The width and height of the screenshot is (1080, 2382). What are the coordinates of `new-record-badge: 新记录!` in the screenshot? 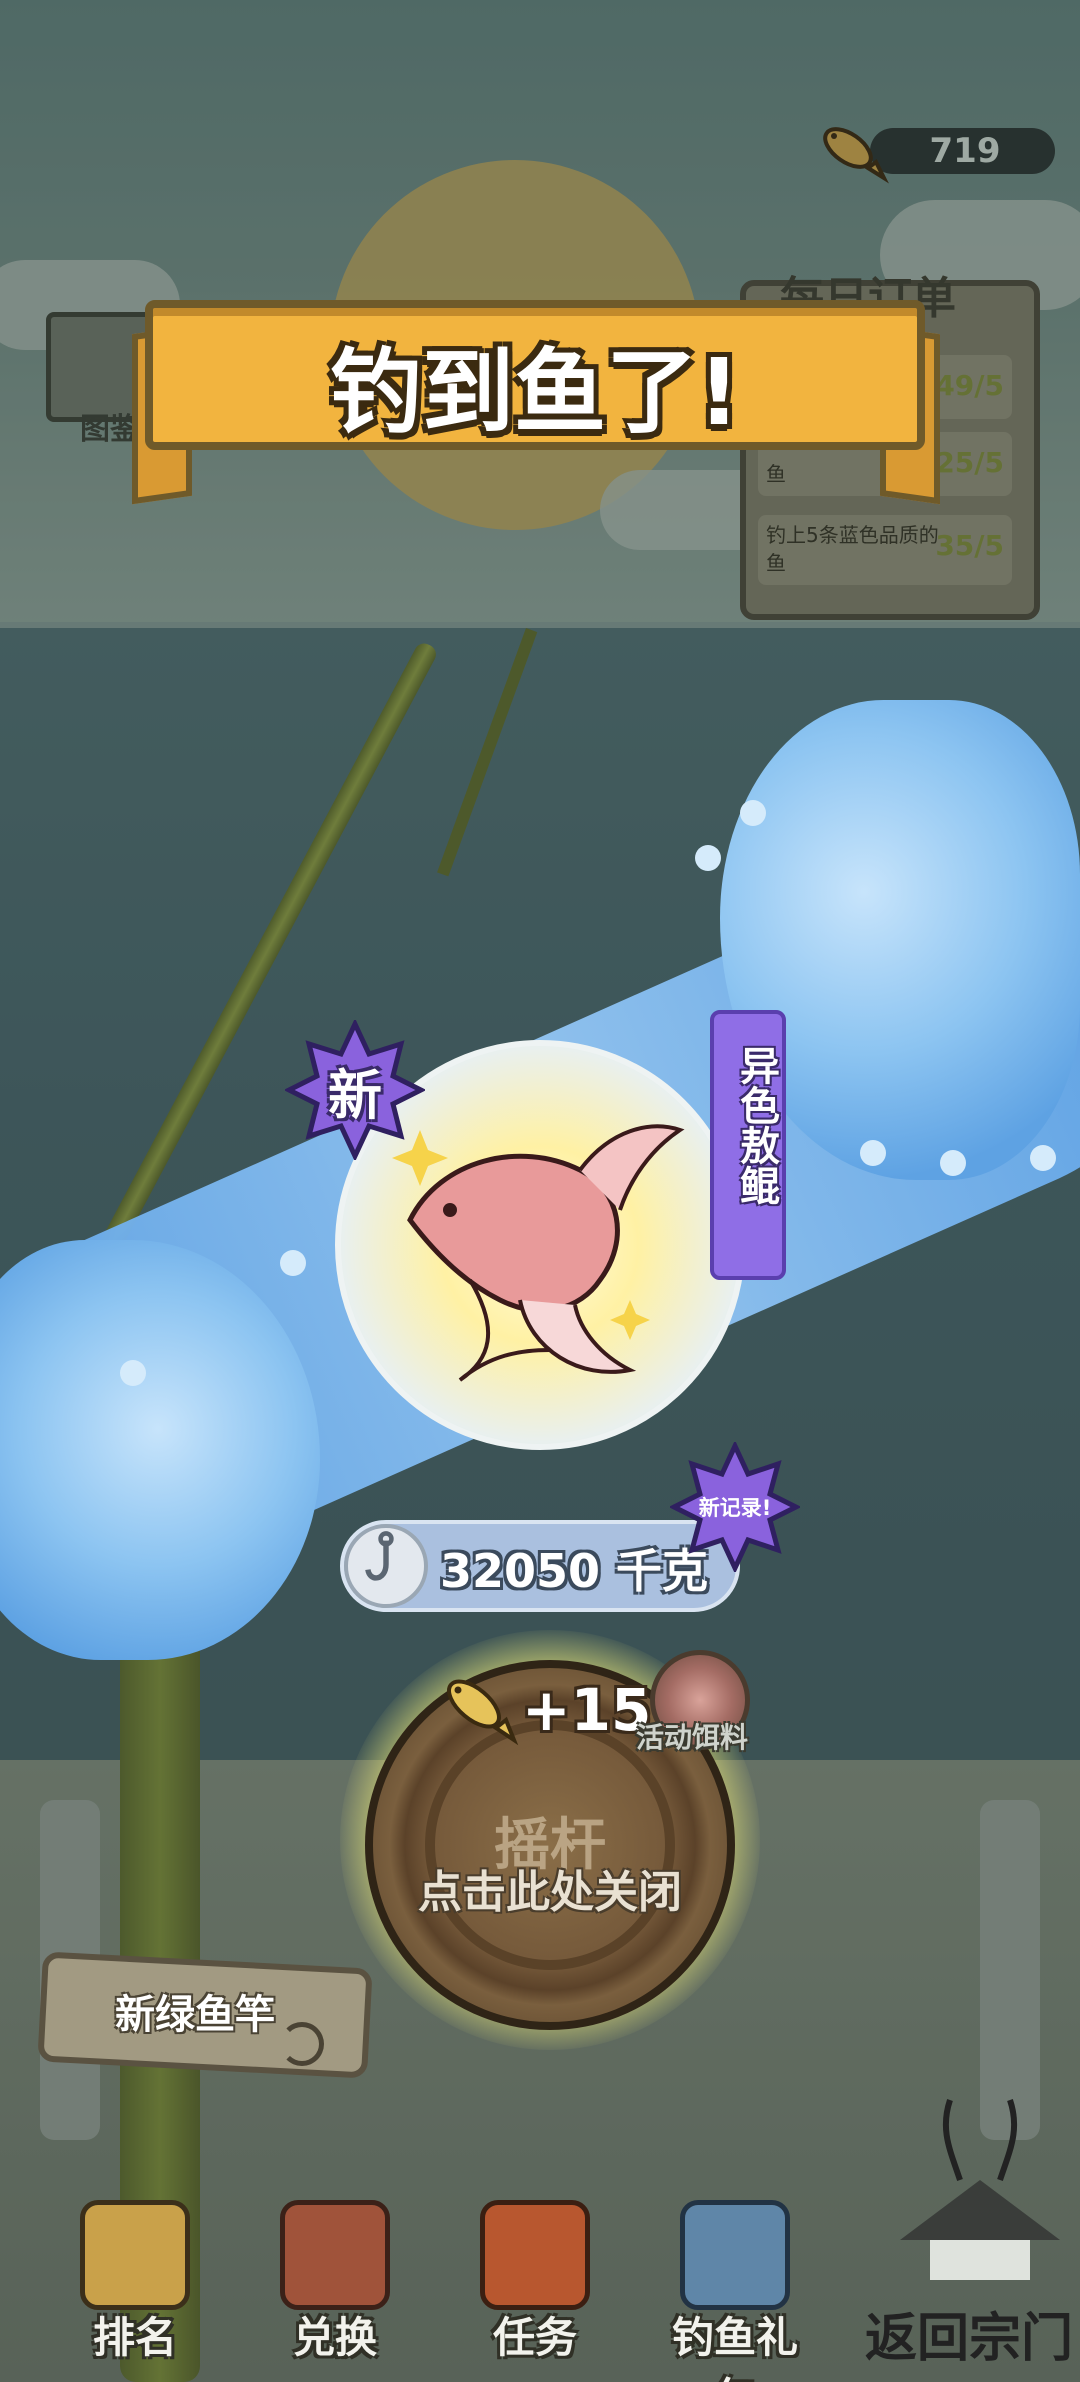 It's located at (735, 1507).